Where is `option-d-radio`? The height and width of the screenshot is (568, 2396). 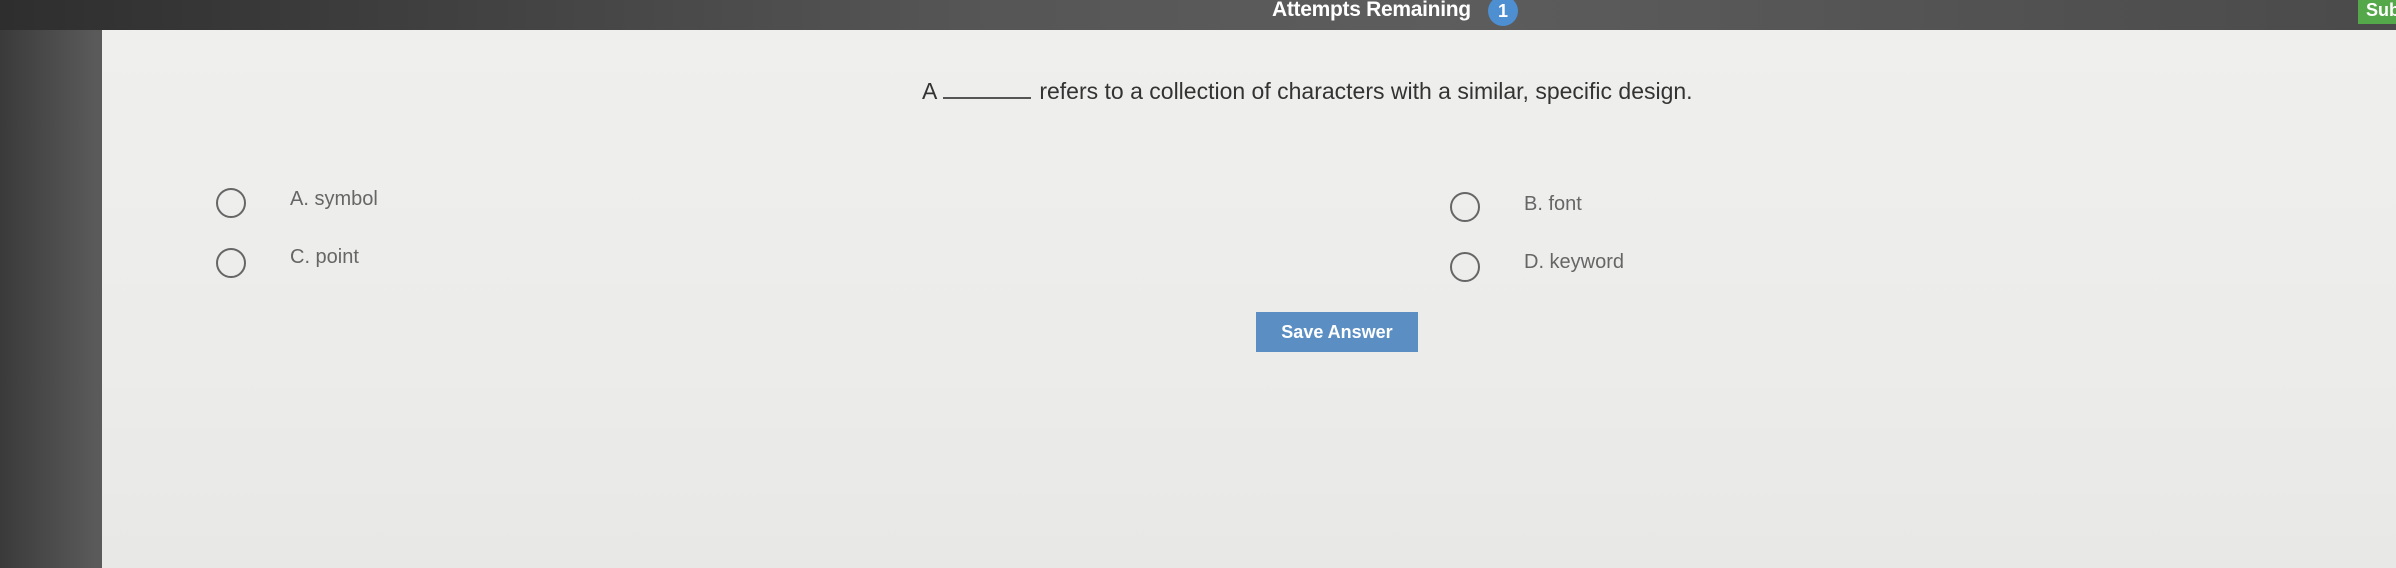 option-d-radio is located at coordinates (1465, 267).